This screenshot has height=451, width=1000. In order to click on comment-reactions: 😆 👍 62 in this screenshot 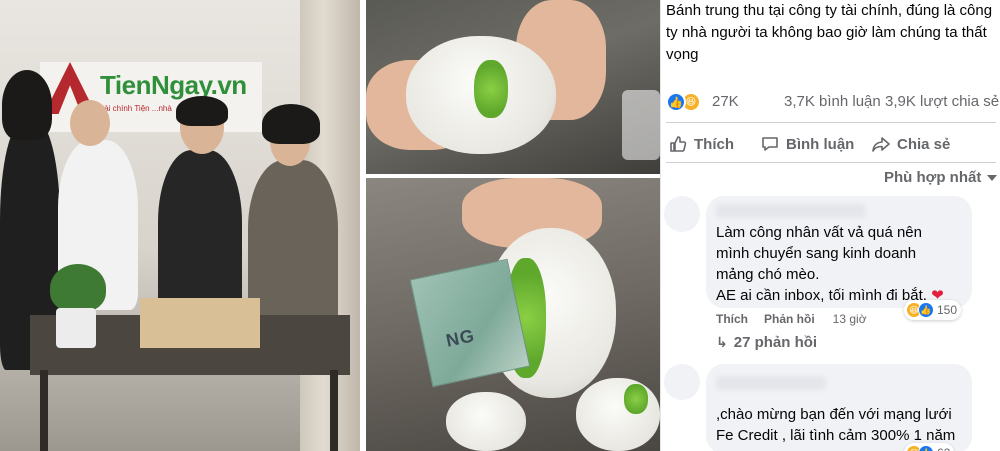, I will do `click(929, 447)`.